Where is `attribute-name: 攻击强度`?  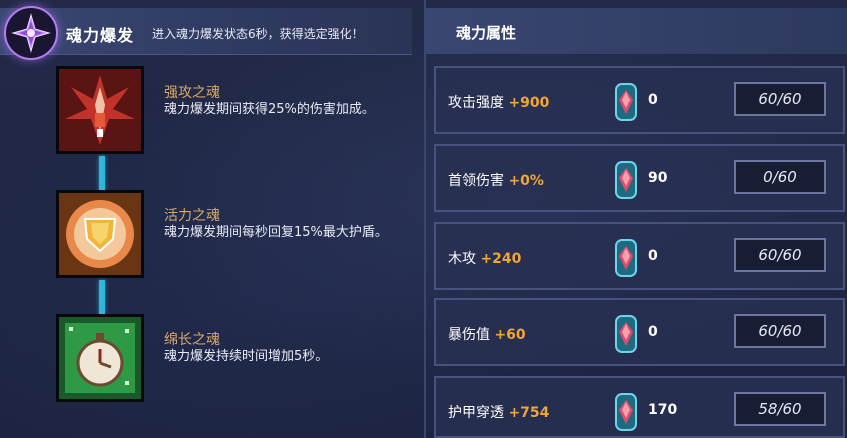
attribute-name: 攻击强度 is located at coordinates (476, 103).